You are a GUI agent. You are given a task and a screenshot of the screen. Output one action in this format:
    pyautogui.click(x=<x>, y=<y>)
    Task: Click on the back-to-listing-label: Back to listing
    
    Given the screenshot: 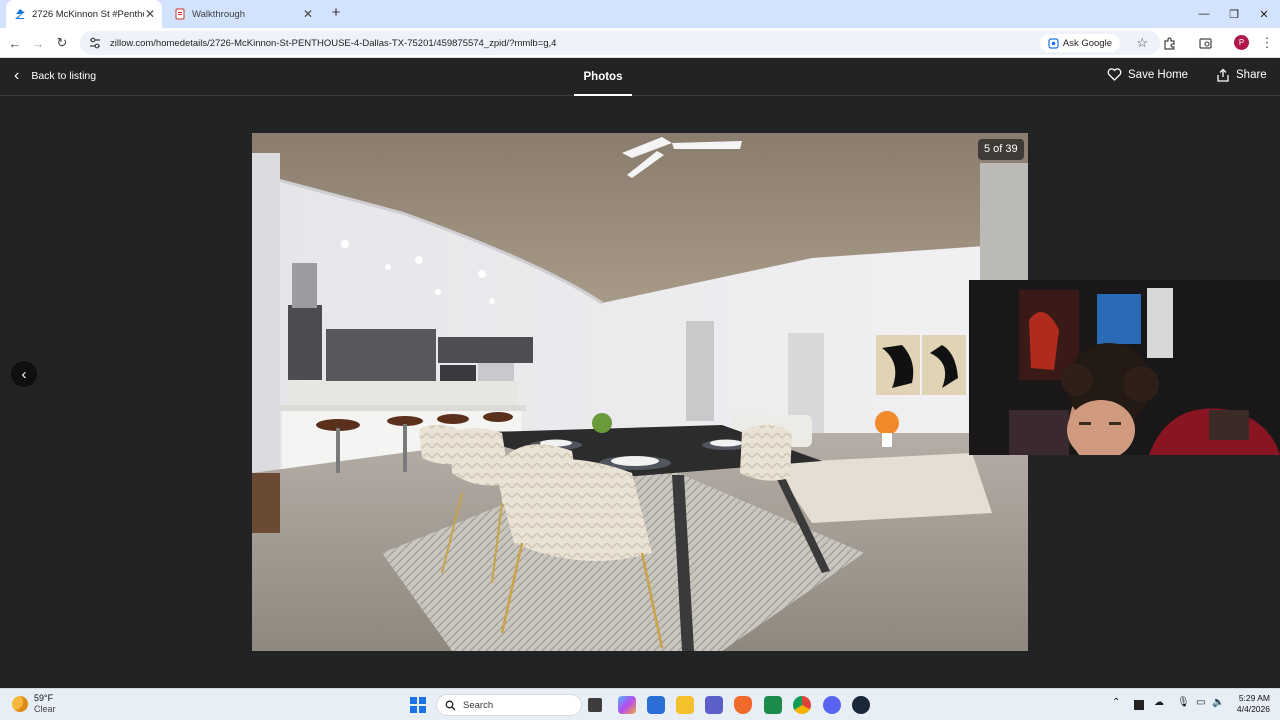 What is the action you would take?
    pyautogui.click(x=64, y=76)
    